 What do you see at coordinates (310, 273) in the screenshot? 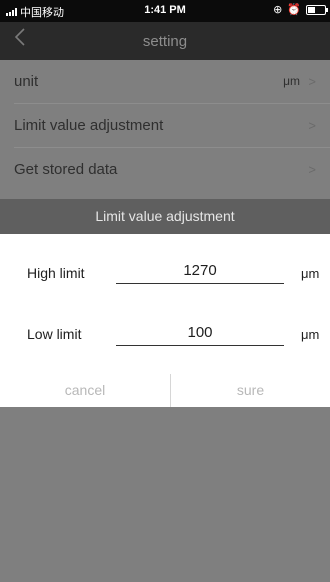
I see `high-limit-unit: μm` at bounding box center [310, 273].